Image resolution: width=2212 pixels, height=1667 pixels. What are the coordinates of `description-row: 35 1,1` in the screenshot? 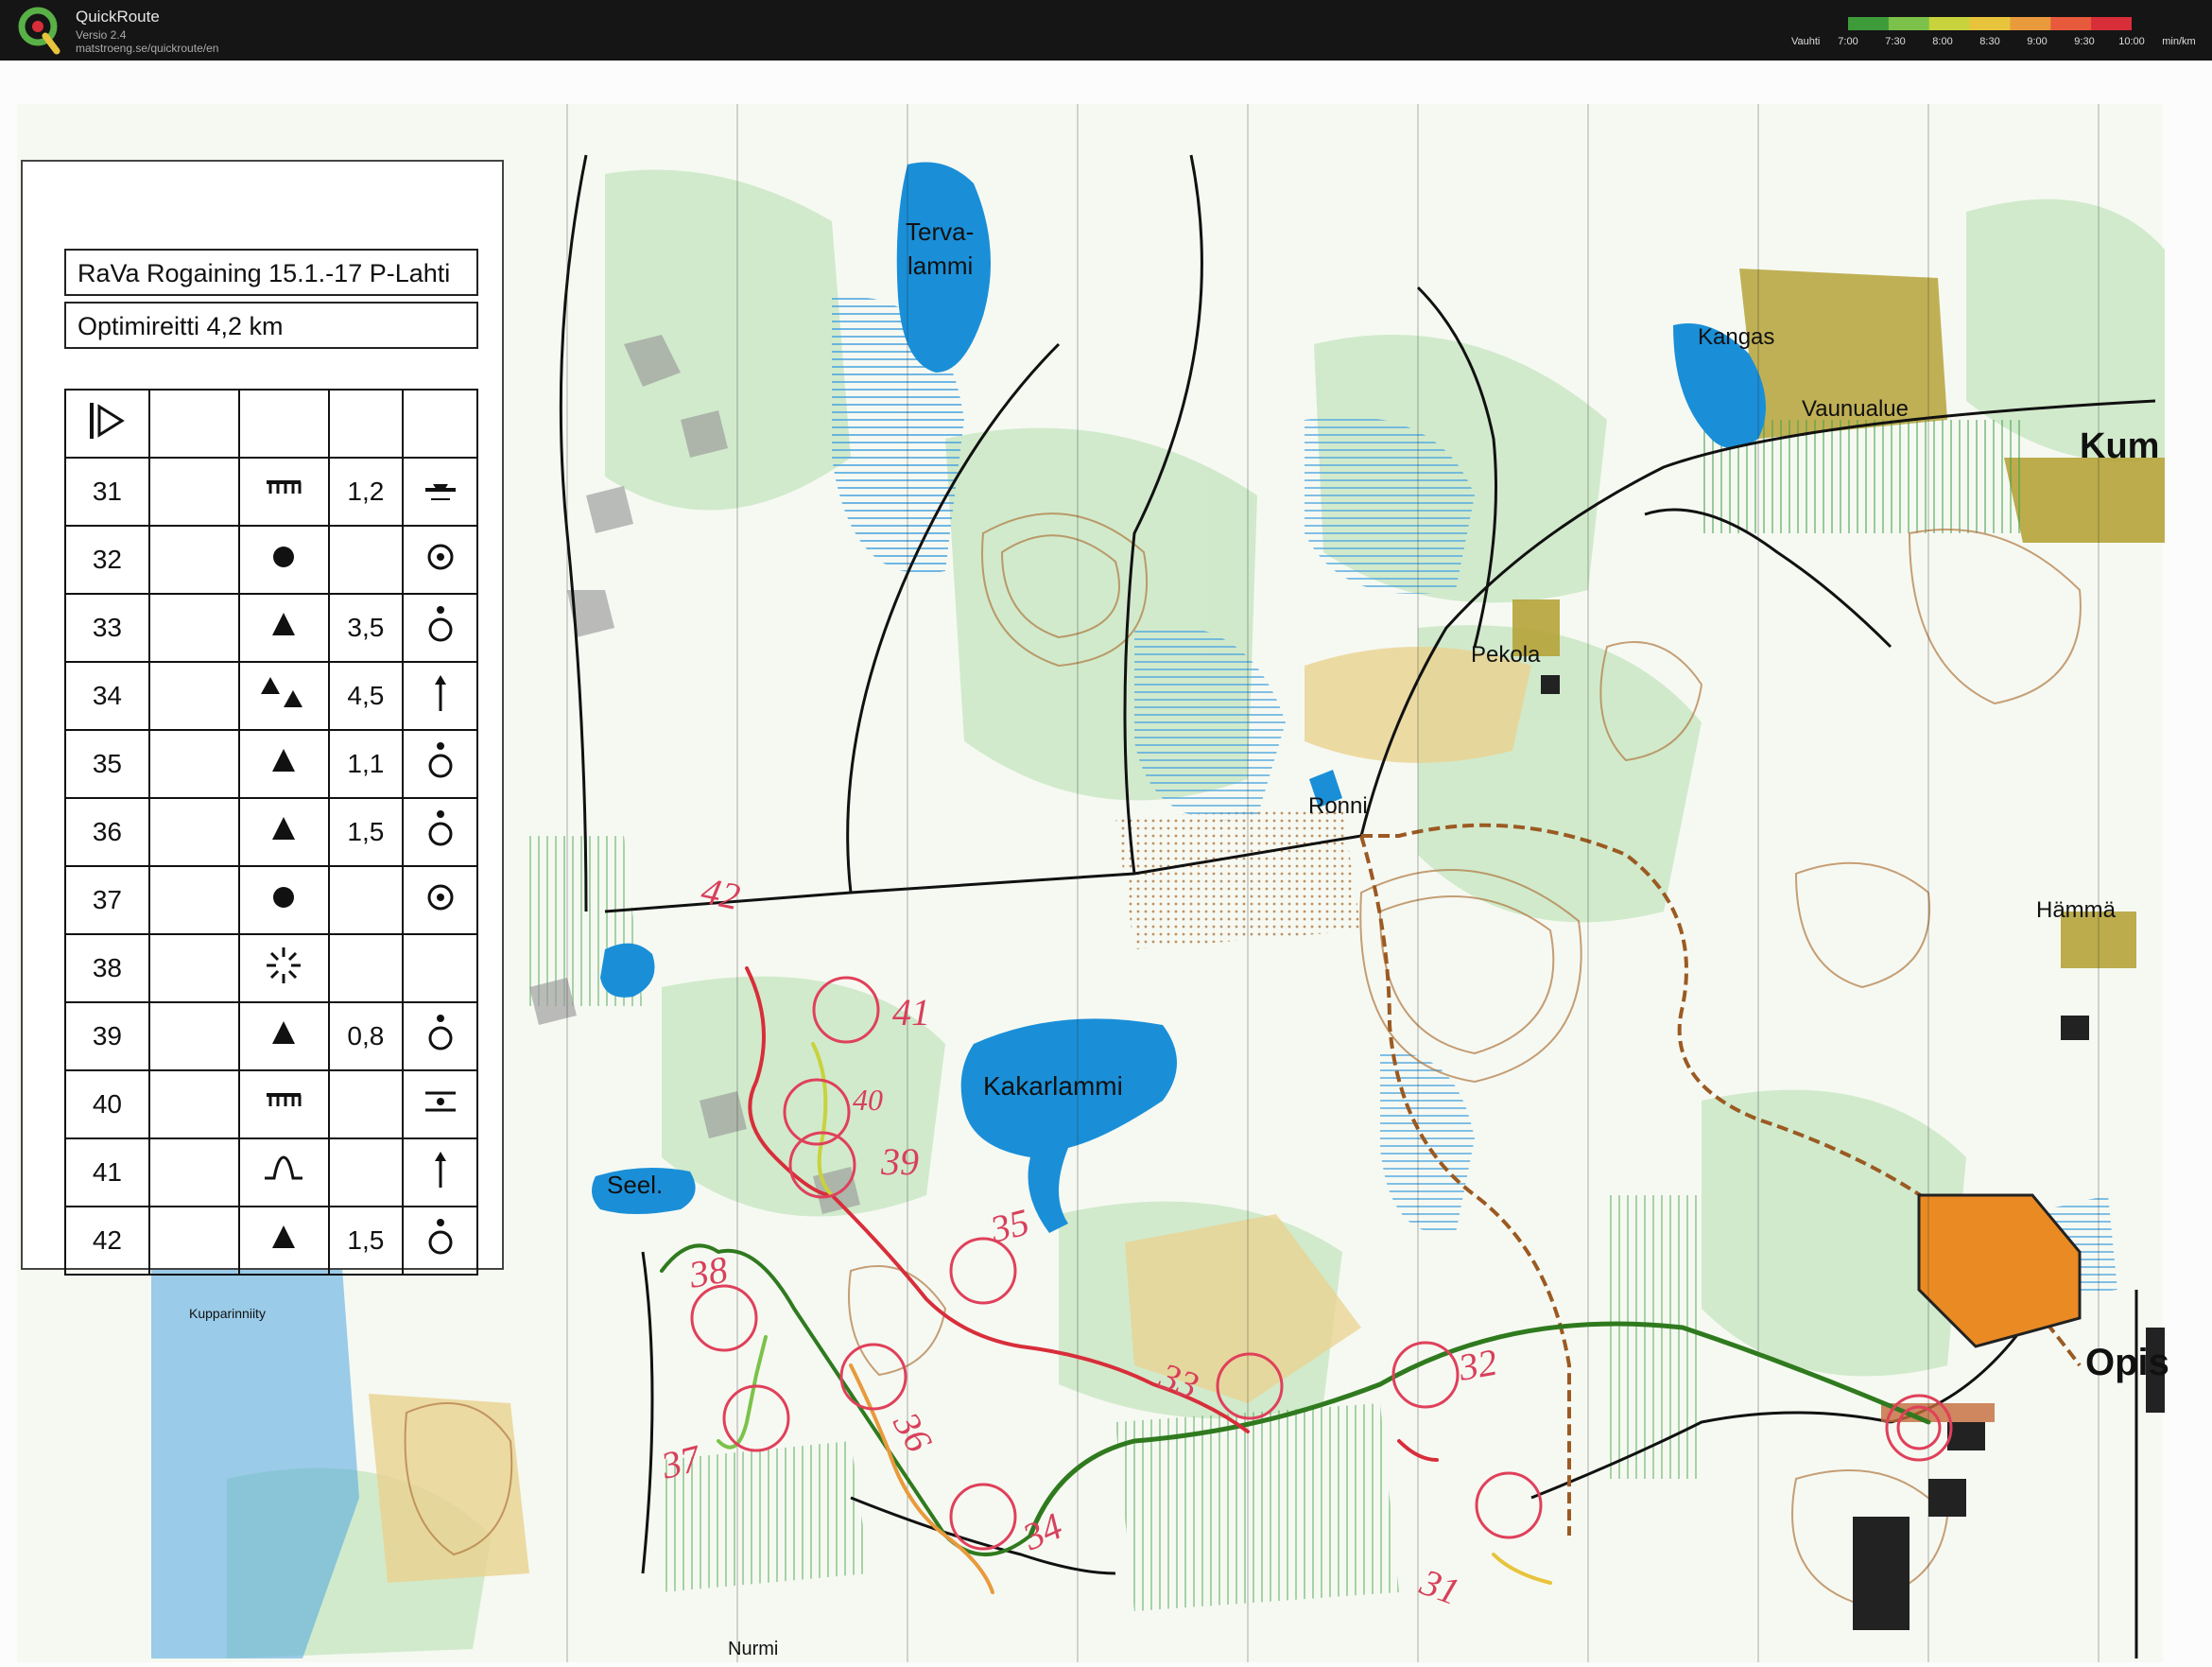 It's located at (271, 764).